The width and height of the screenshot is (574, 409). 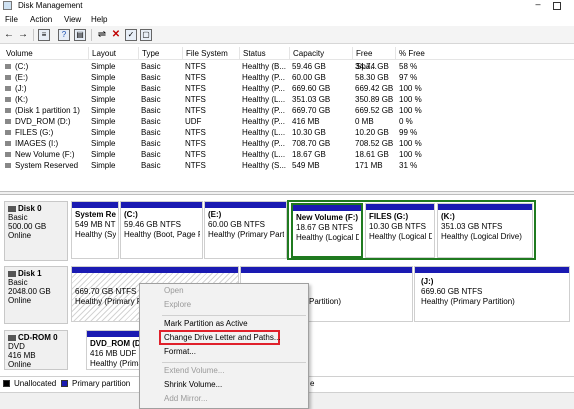 What do you see at coordinates (174, 291) in the screenshot?
I see `menu-item-open: Open` at bounding box center [174, 291].